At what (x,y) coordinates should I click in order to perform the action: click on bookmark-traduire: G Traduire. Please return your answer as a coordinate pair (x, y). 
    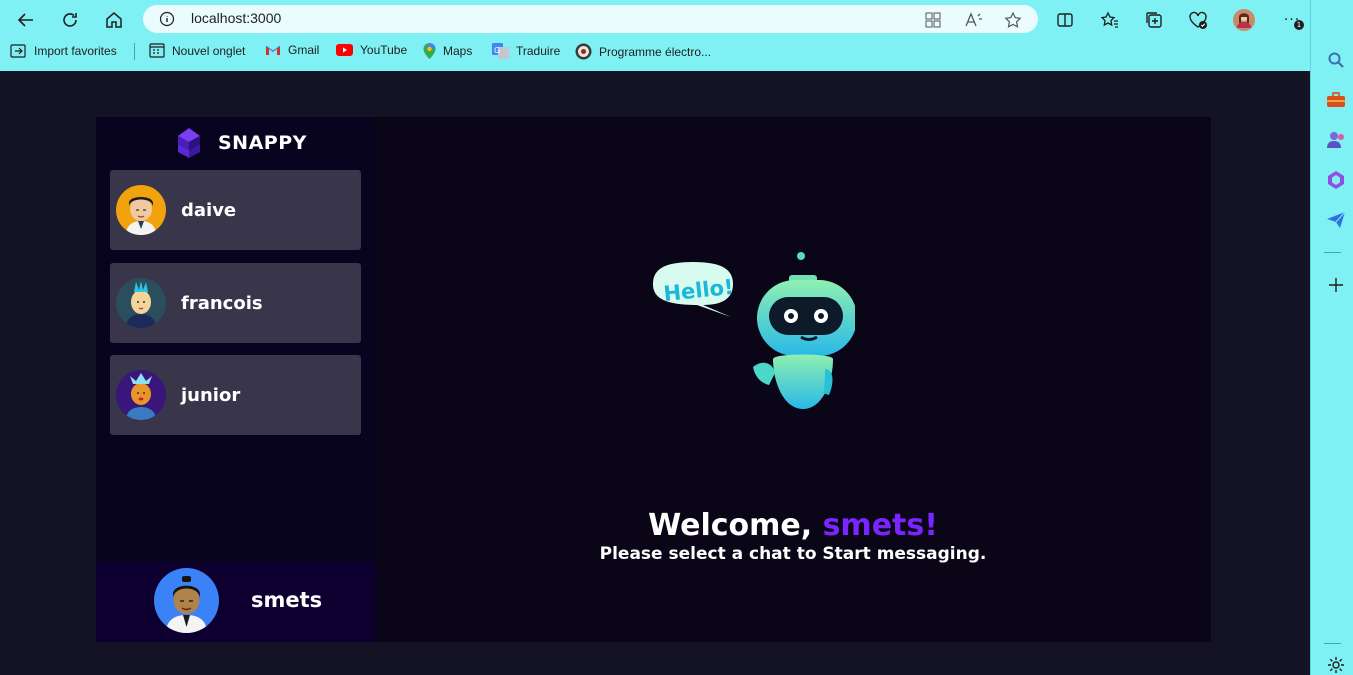
    Looking at the image, I should click on (526, 51).